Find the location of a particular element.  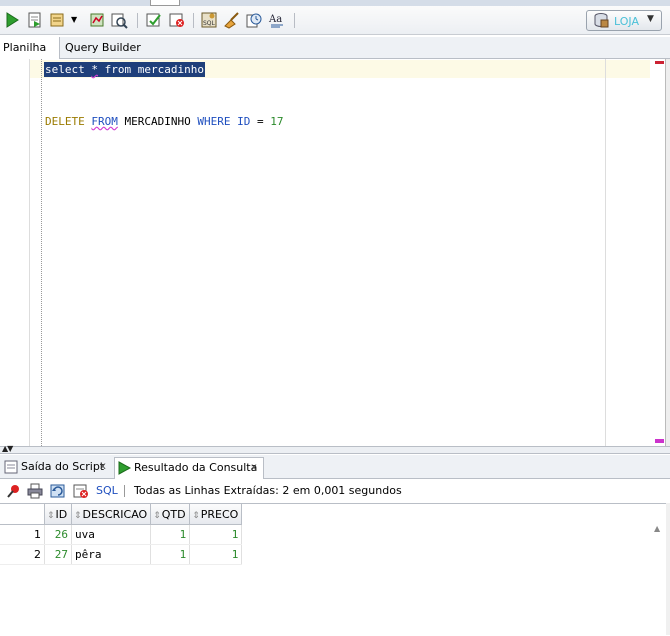

play-icon is located at coordinates (124, 468).